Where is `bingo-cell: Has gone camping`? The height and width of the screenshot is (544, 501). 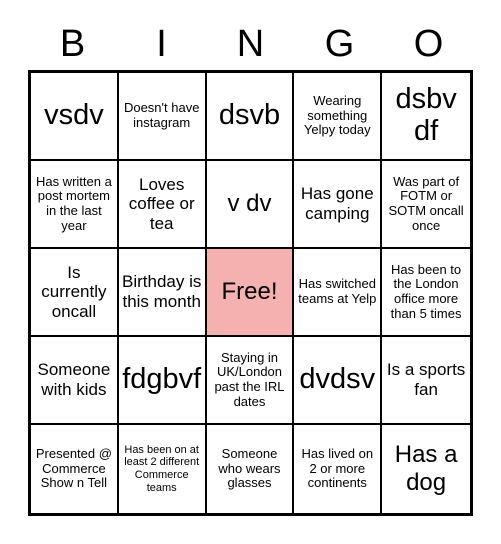 bingo-cell: Has gone camping is located at coordinates (338, 205).